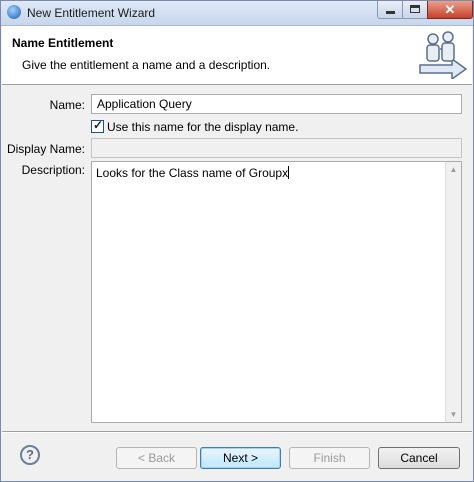 Image resolution: width=474 pixels, height=482 pixels. What do you see at coordinates (14, 12) in the screenshot?
I see `app-icon` at bounding box center [14, 12].